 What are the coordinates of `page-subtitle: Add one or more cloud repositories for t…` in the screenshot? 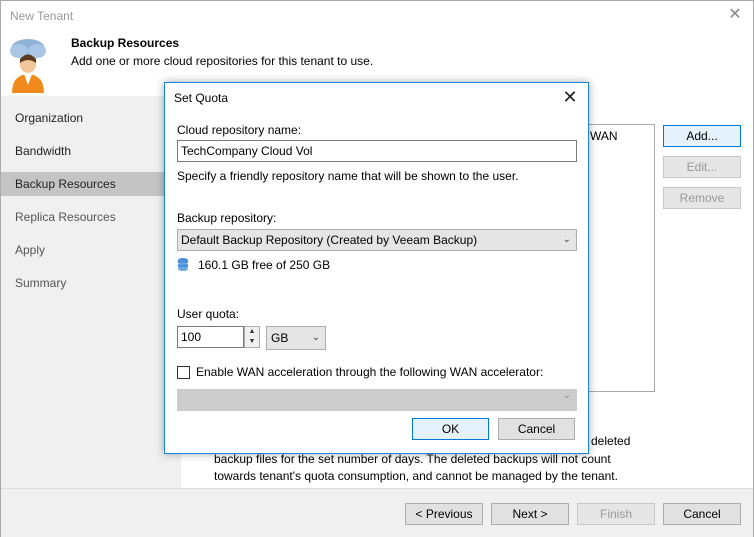 It's located at (222, 61).